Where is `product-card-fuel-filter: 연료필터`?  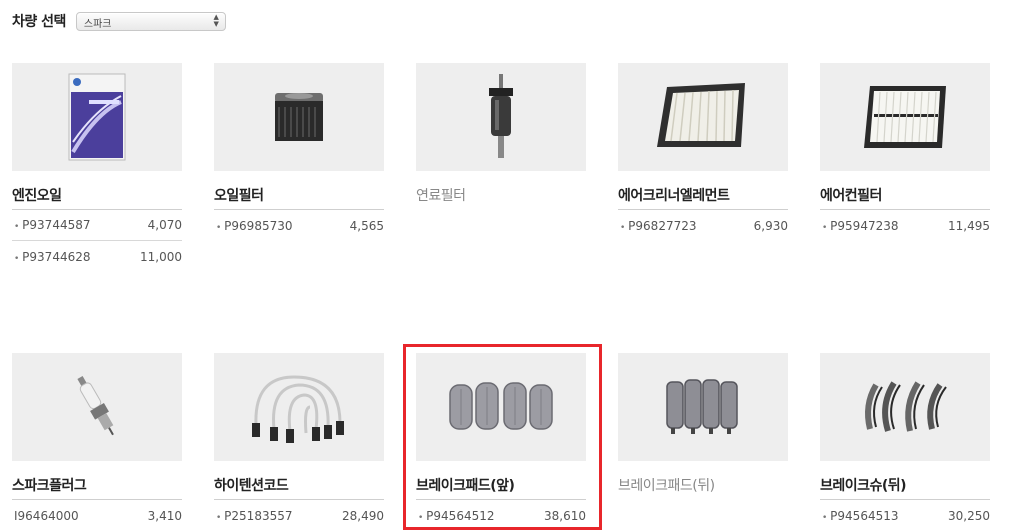 product-card-fuel-filter: 연료필터 is located at coordinates (501, 134).